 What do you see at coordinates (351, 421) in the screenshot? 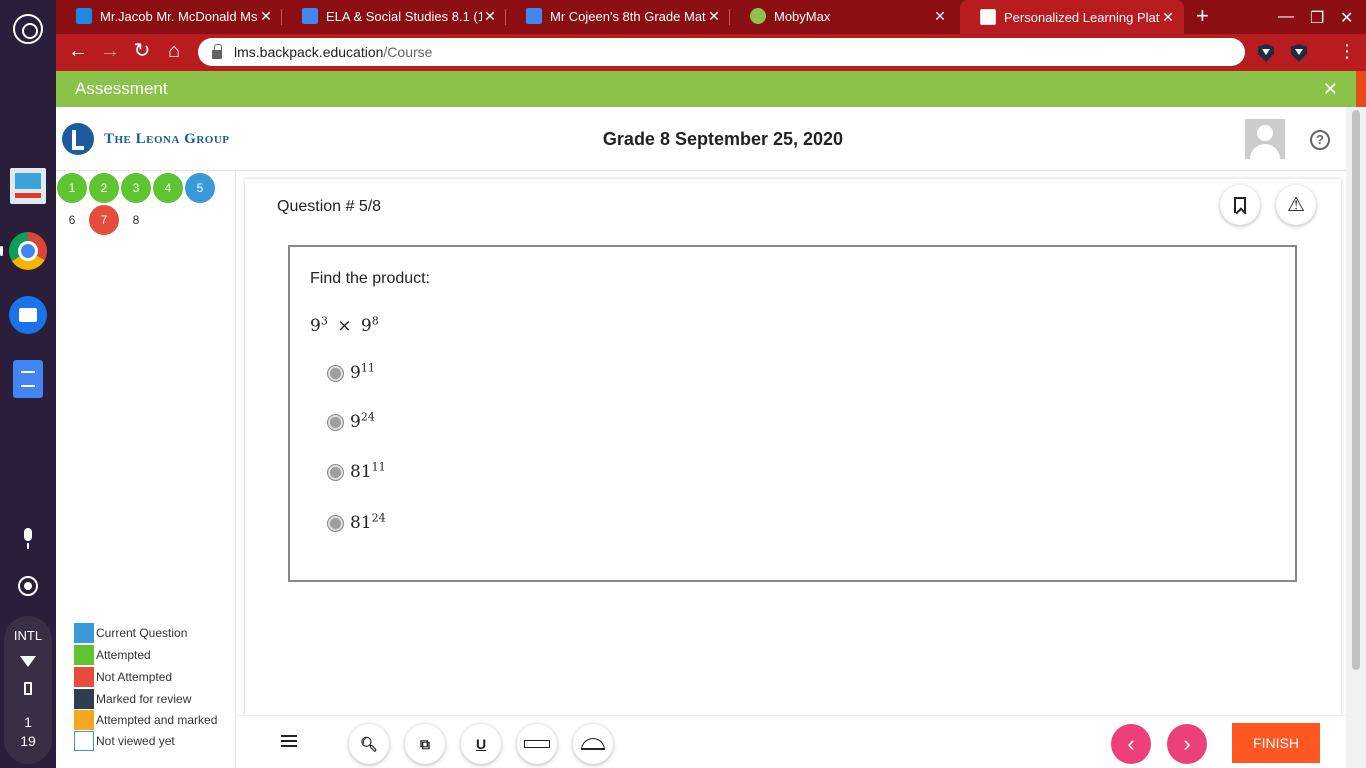
I see `answer-option: 924` at bounding box center [351, 421].